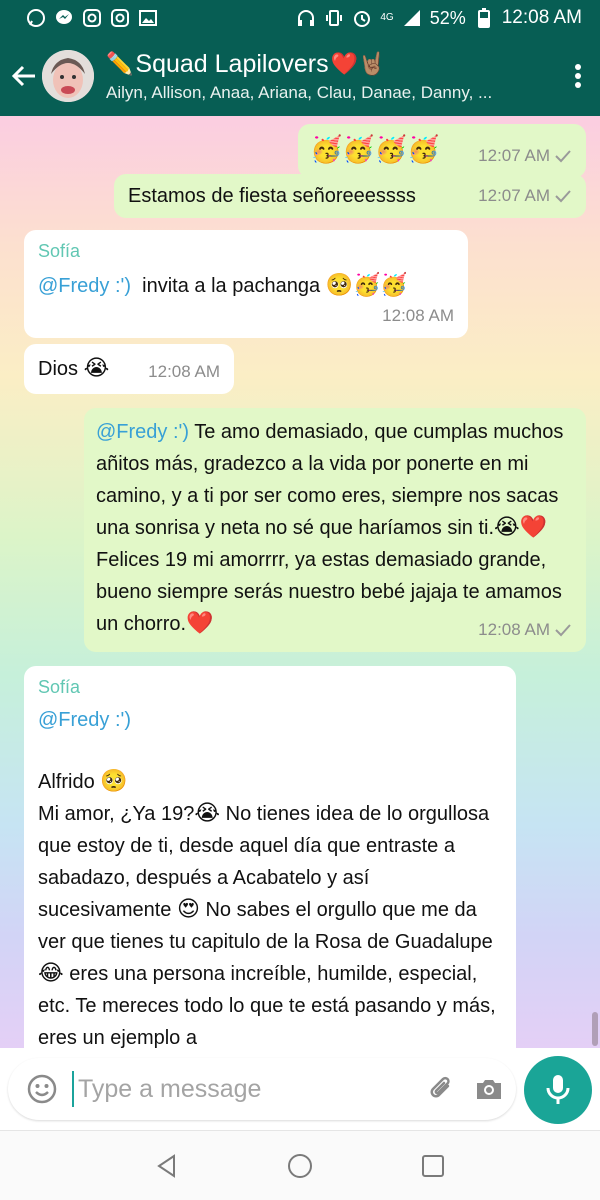 This screenshot has height=1200, width=600. What do you see at coordinates (272, 196) in the screenshot?
I see `message-text: Estamos de fiesta señoreeessss` at bounding box center [272, 196].